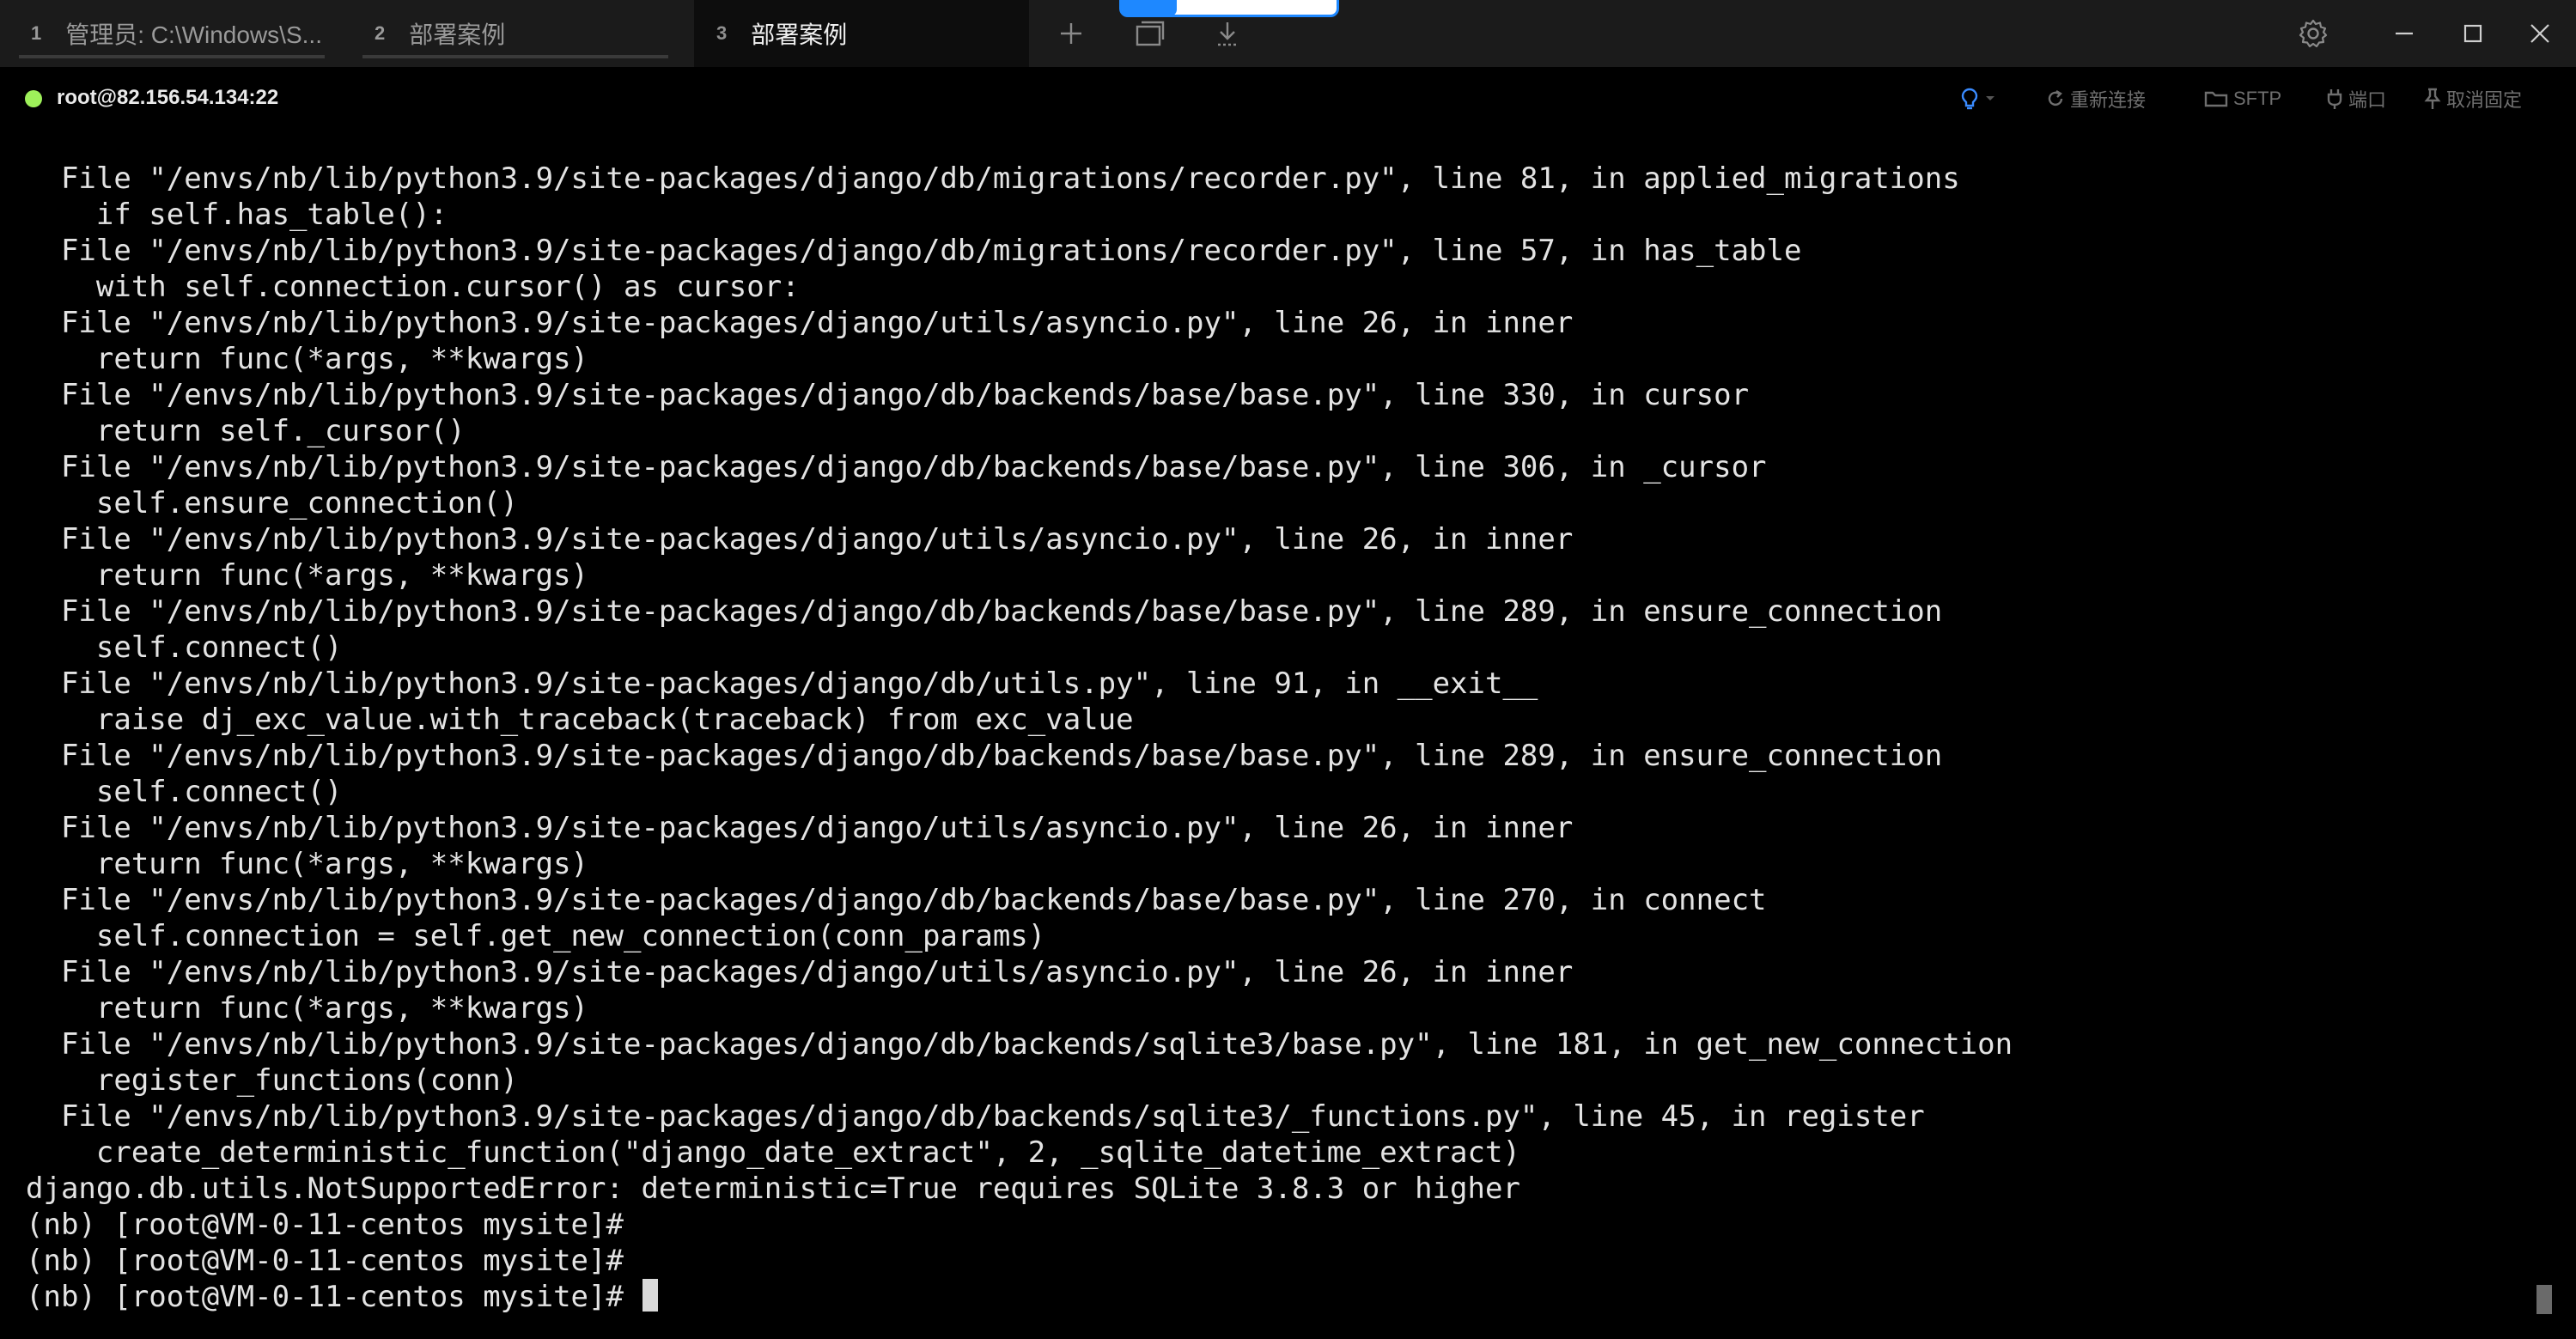  What do you see at coordinates (722, 33) in the screenshot?
I see `tab-number: 3` at bounding box center [722, 33].